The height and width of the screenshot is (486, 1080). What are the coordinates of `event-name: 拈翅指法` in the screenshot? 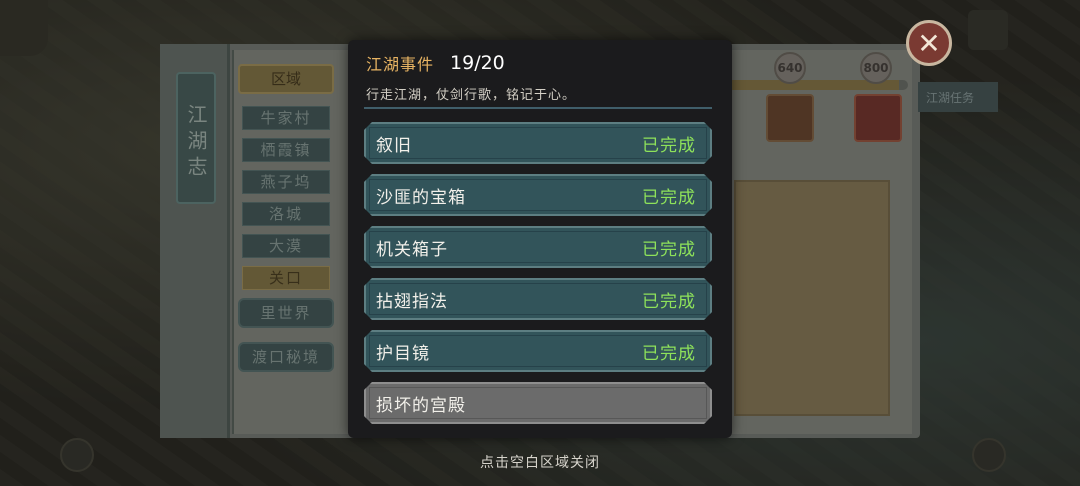 It's located at (412, 301).